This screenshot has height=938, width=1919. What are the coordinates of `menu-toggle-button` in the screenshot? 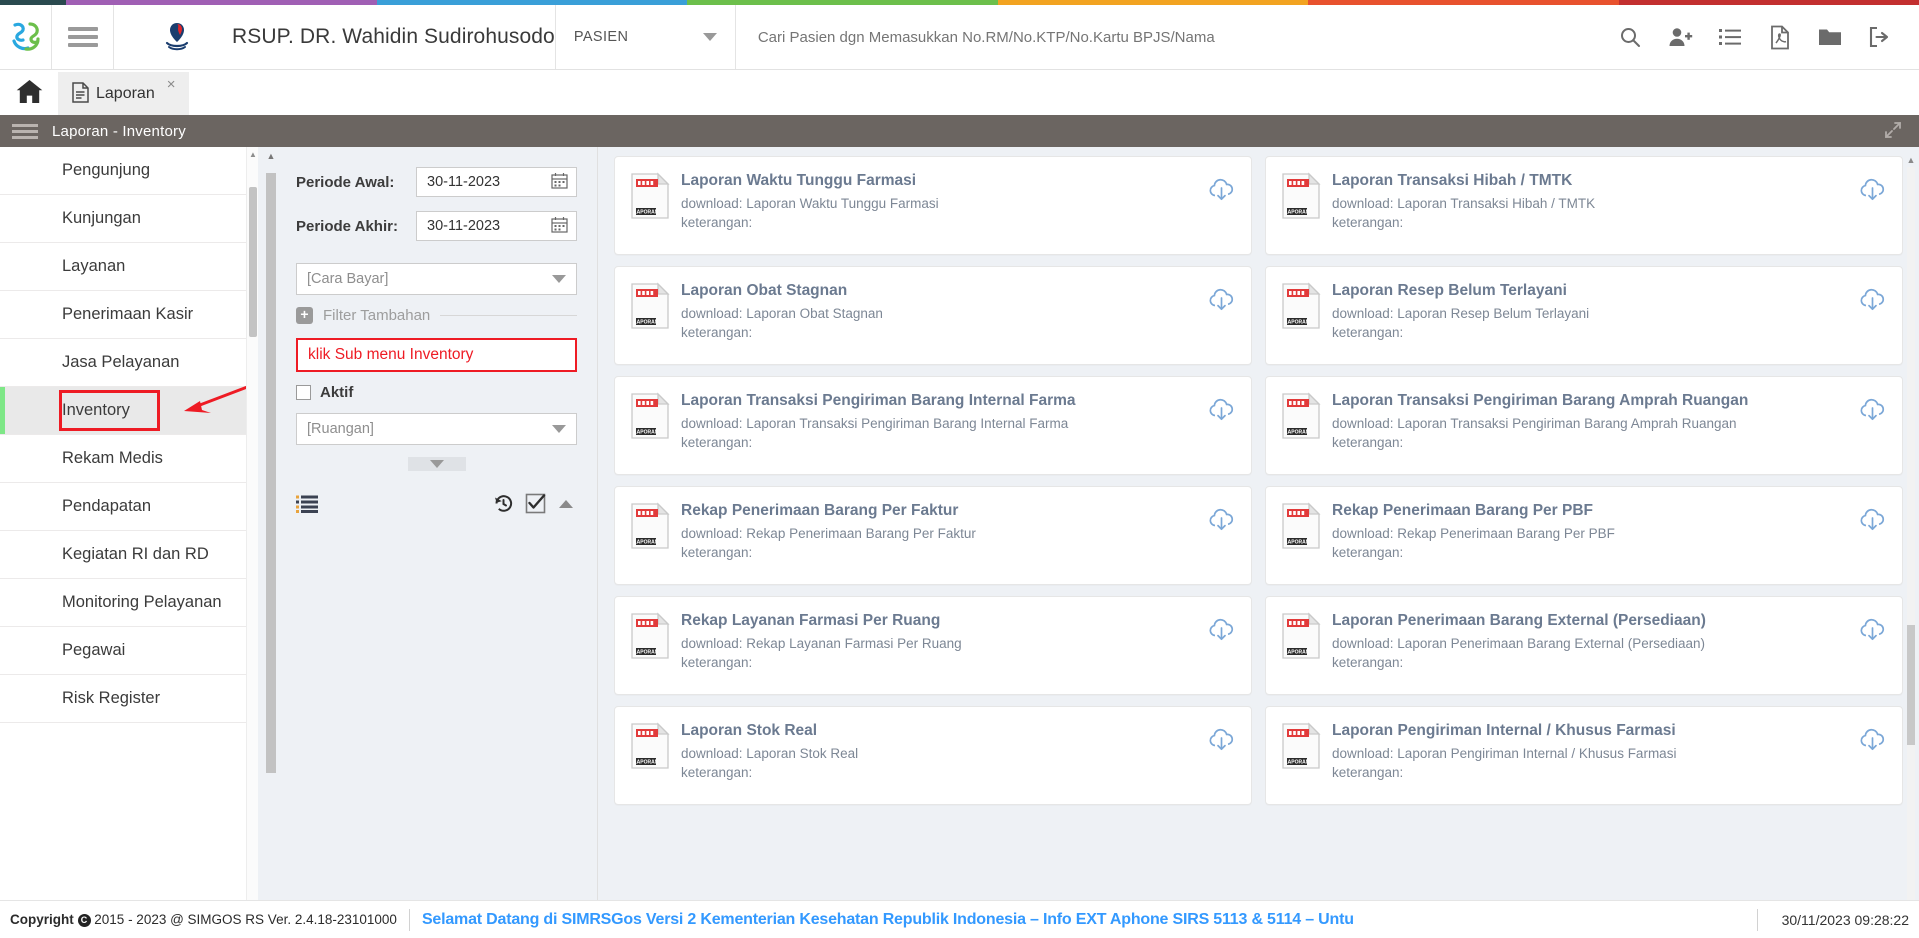 It's located at (83, 37).